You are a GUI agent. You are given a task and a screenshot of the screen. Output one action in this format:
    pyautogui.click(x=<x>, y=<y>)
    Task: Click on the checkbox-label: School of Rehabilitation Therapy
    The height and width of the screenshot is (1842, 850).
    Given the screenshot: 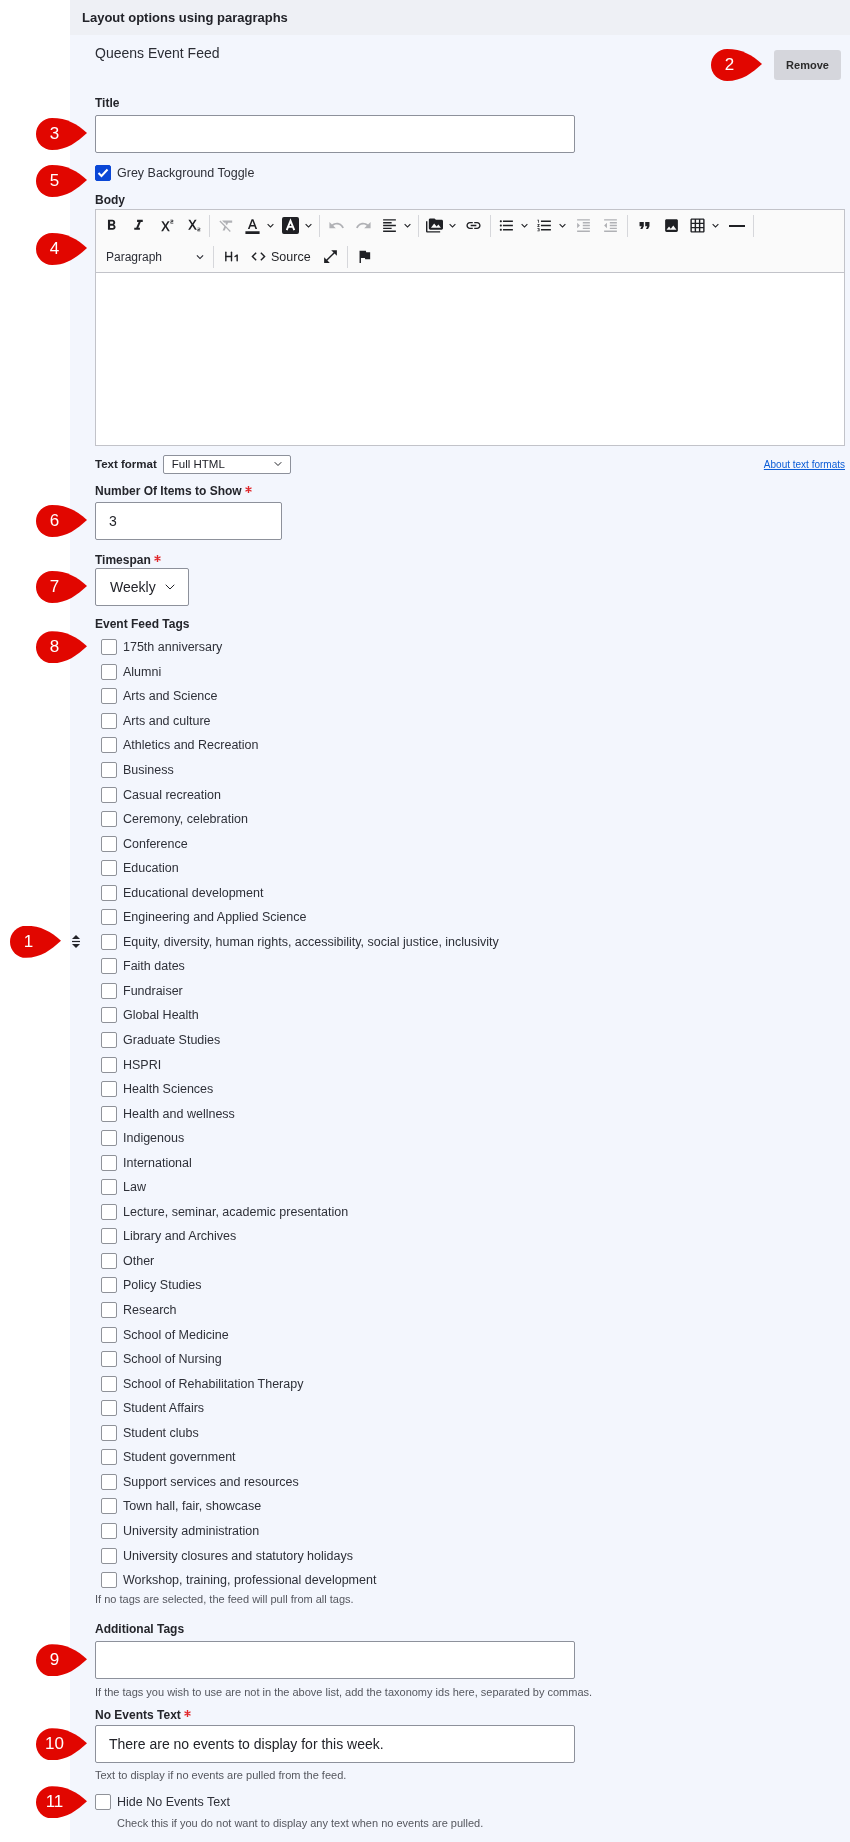 What is the action you would take?
    pyautogui.click(x=214, y=1383)
    